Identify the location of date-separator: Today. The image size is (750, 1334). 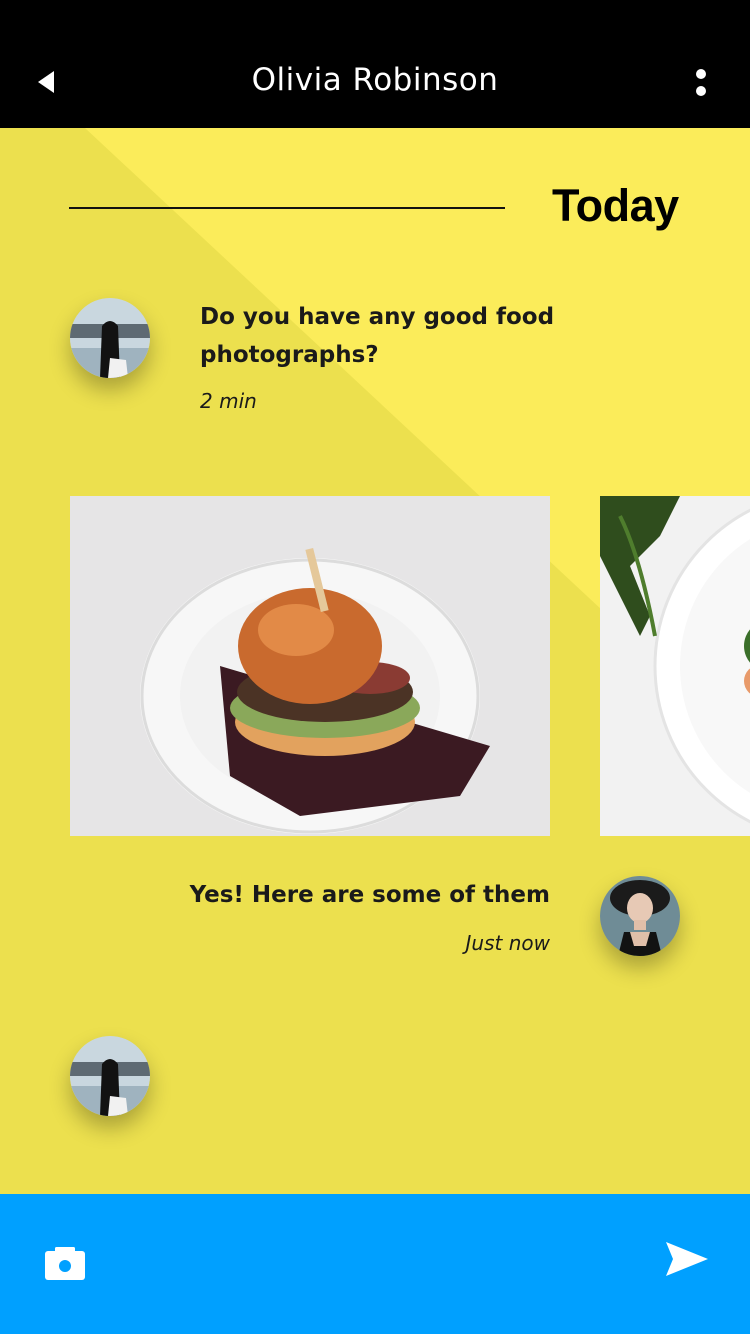
(615, 205).